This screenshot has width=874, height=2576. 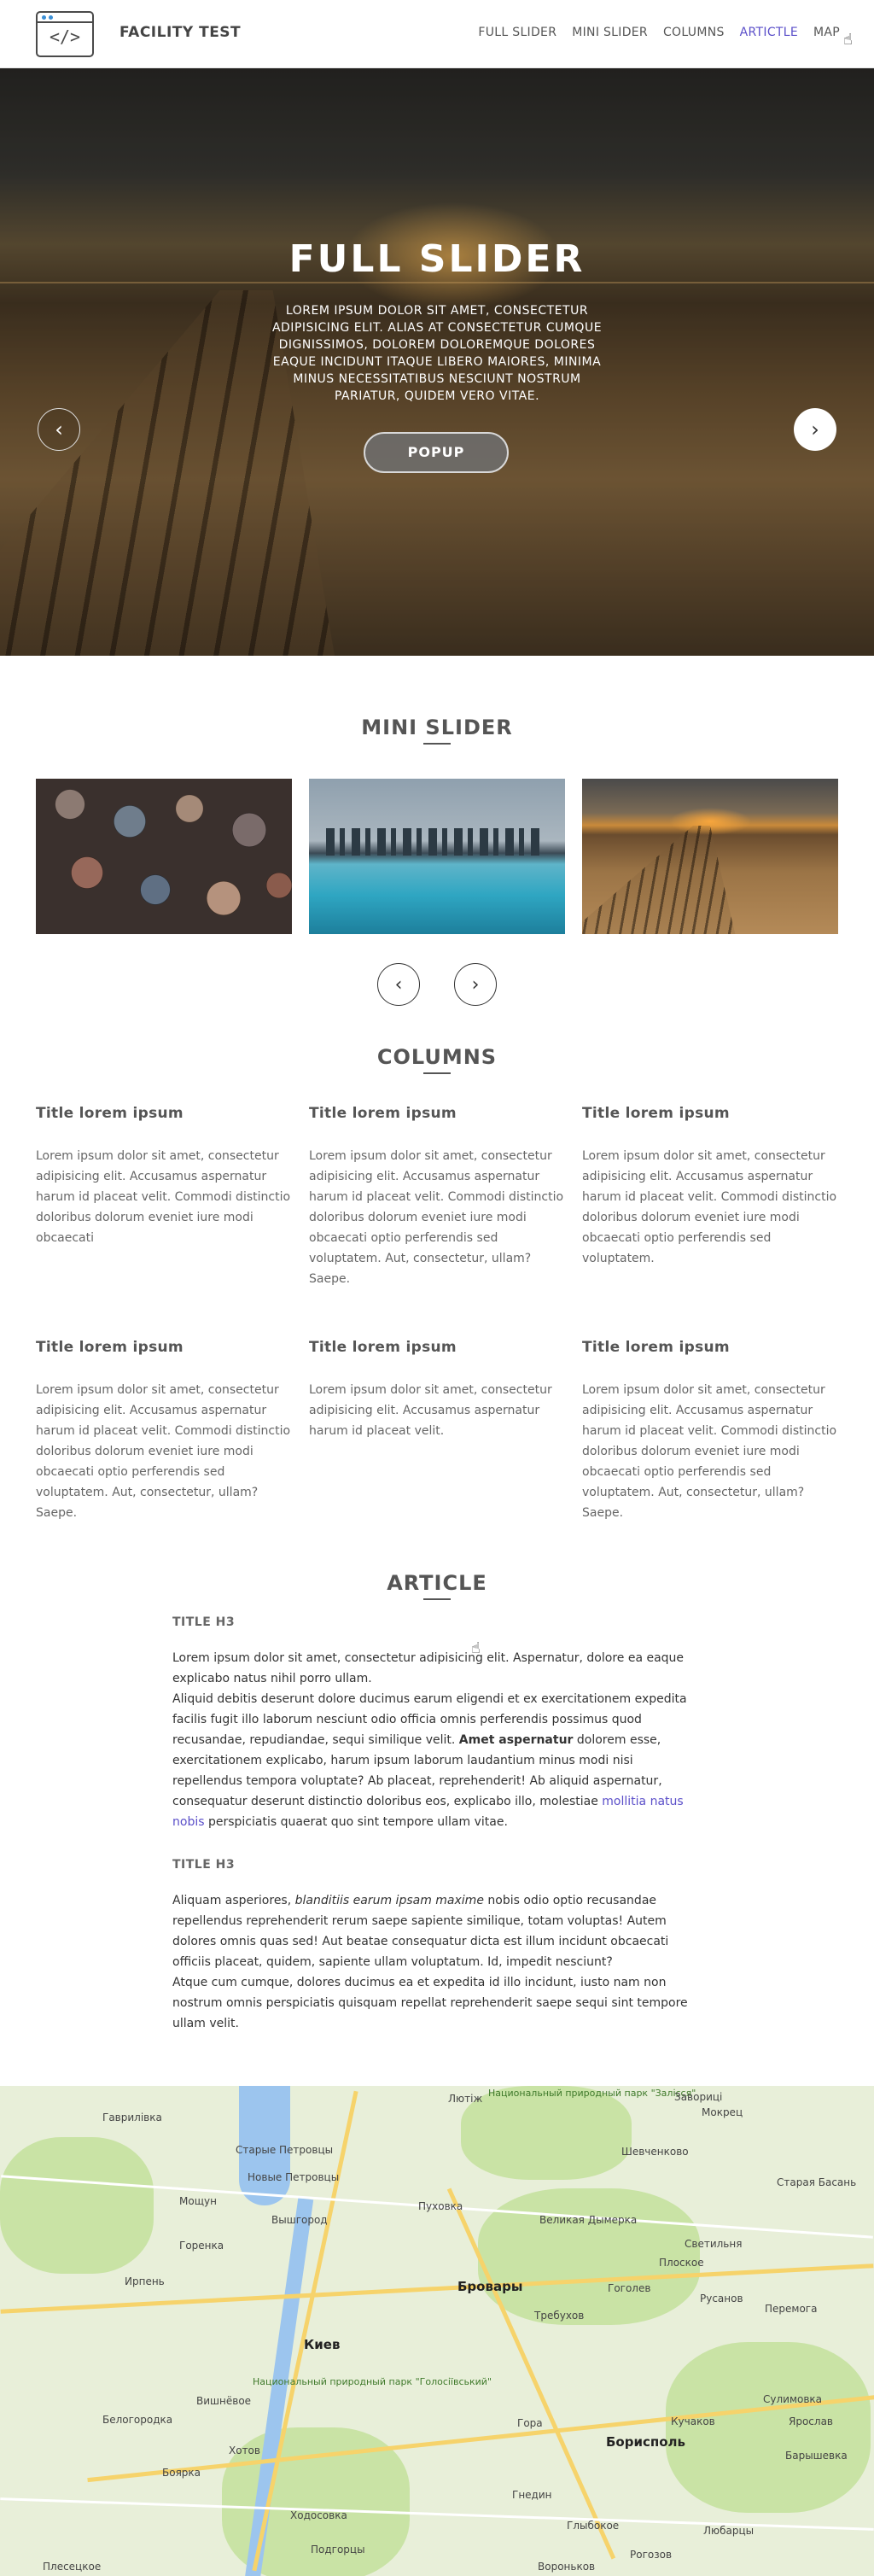 I want to click on map-label: Русанов, so click(x=721, y=2298).